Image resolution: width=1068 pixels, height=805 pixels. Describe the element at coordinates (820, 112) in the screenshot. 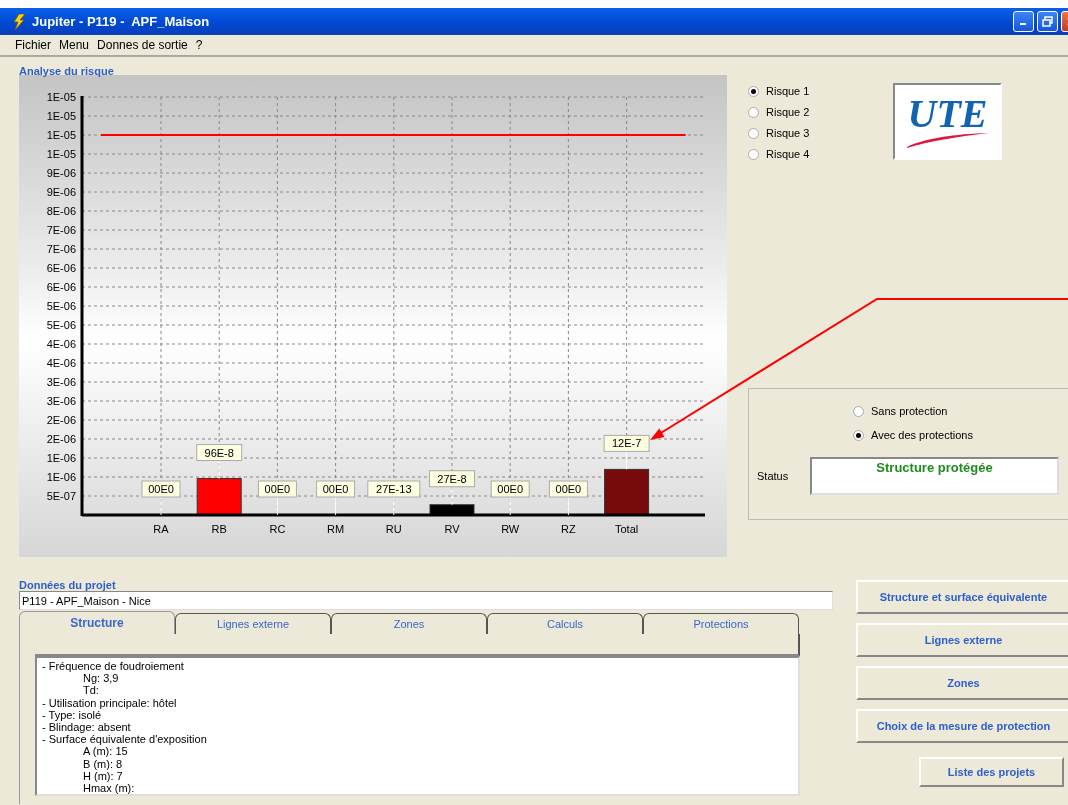

I see `radio-button: Risque 2` at that location.